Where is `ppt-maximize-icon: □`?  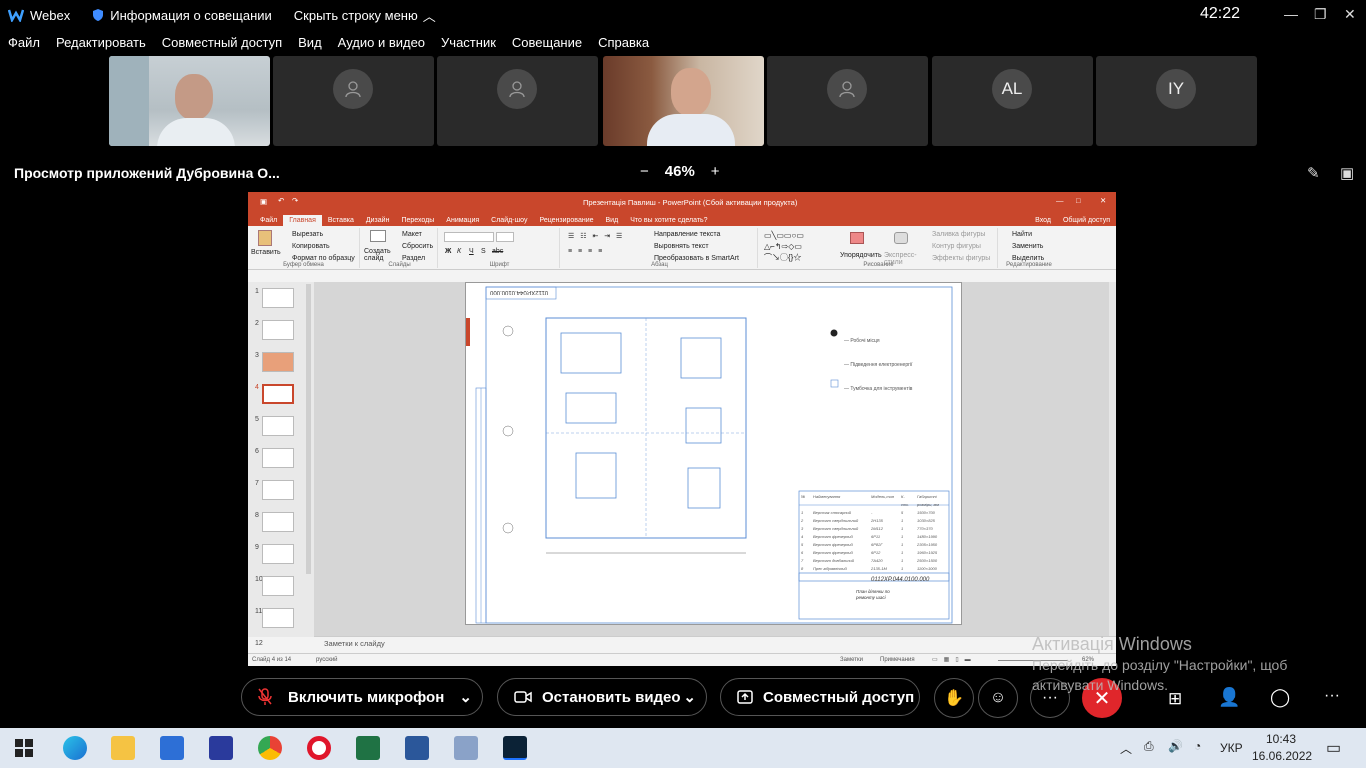 ppt-maximize-icon: □ is located at coordinates (1078, 200).